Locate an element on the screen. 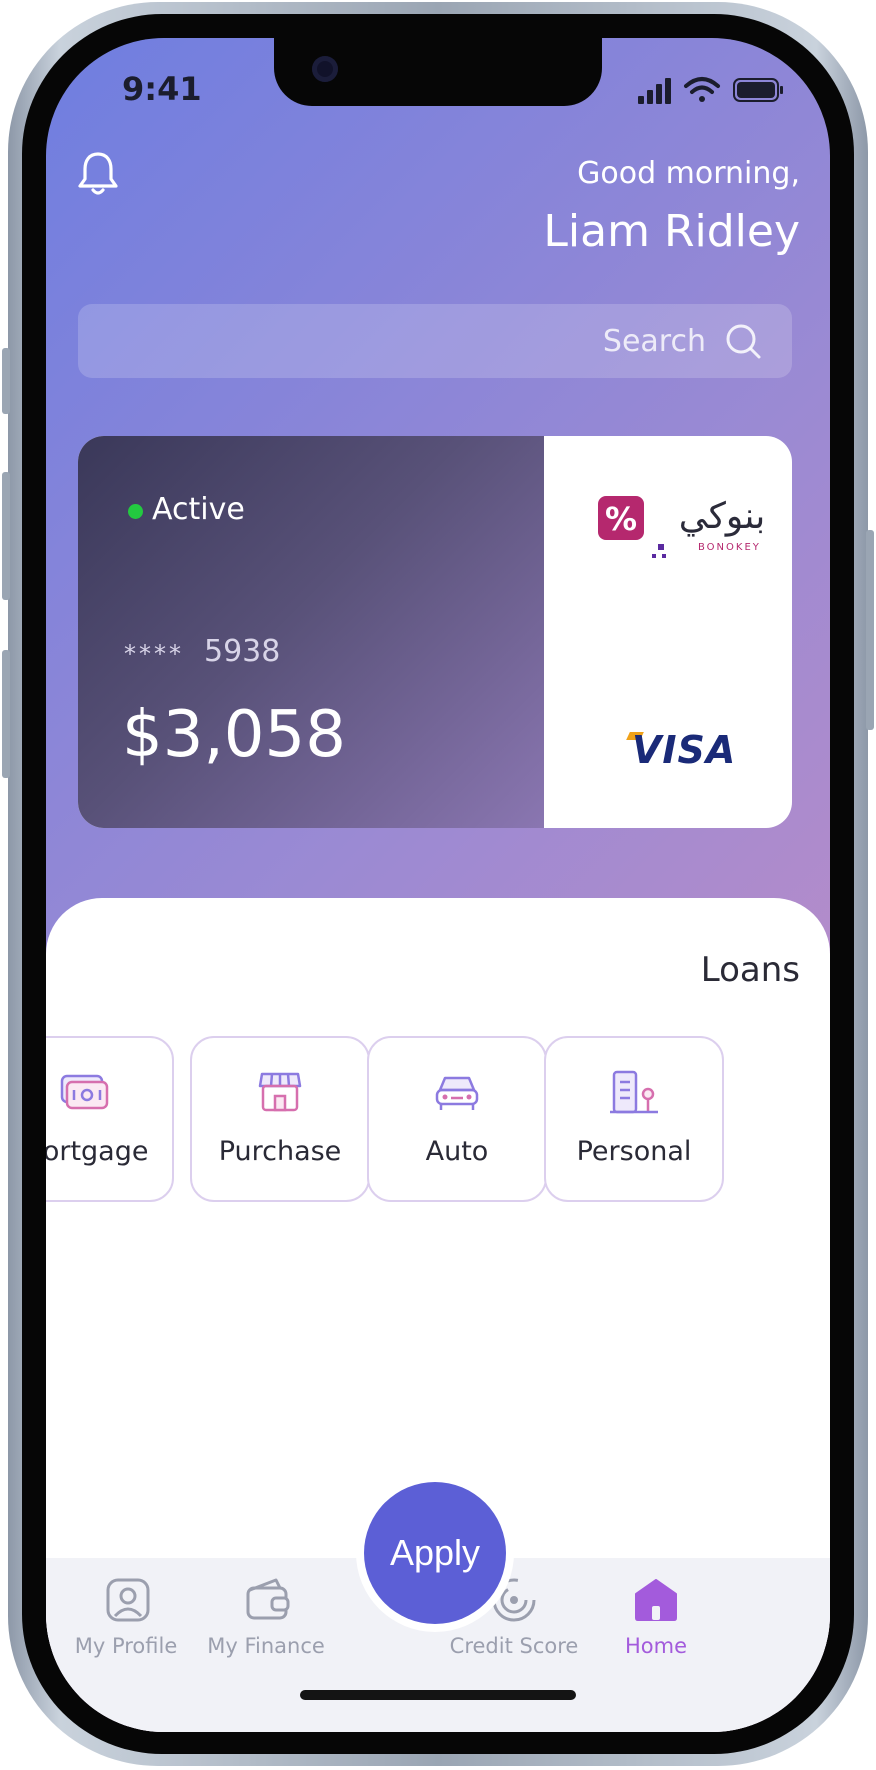 This screenshot has width=876, height=1770. visa-logo: VISA is located at coordinates (684, 750).